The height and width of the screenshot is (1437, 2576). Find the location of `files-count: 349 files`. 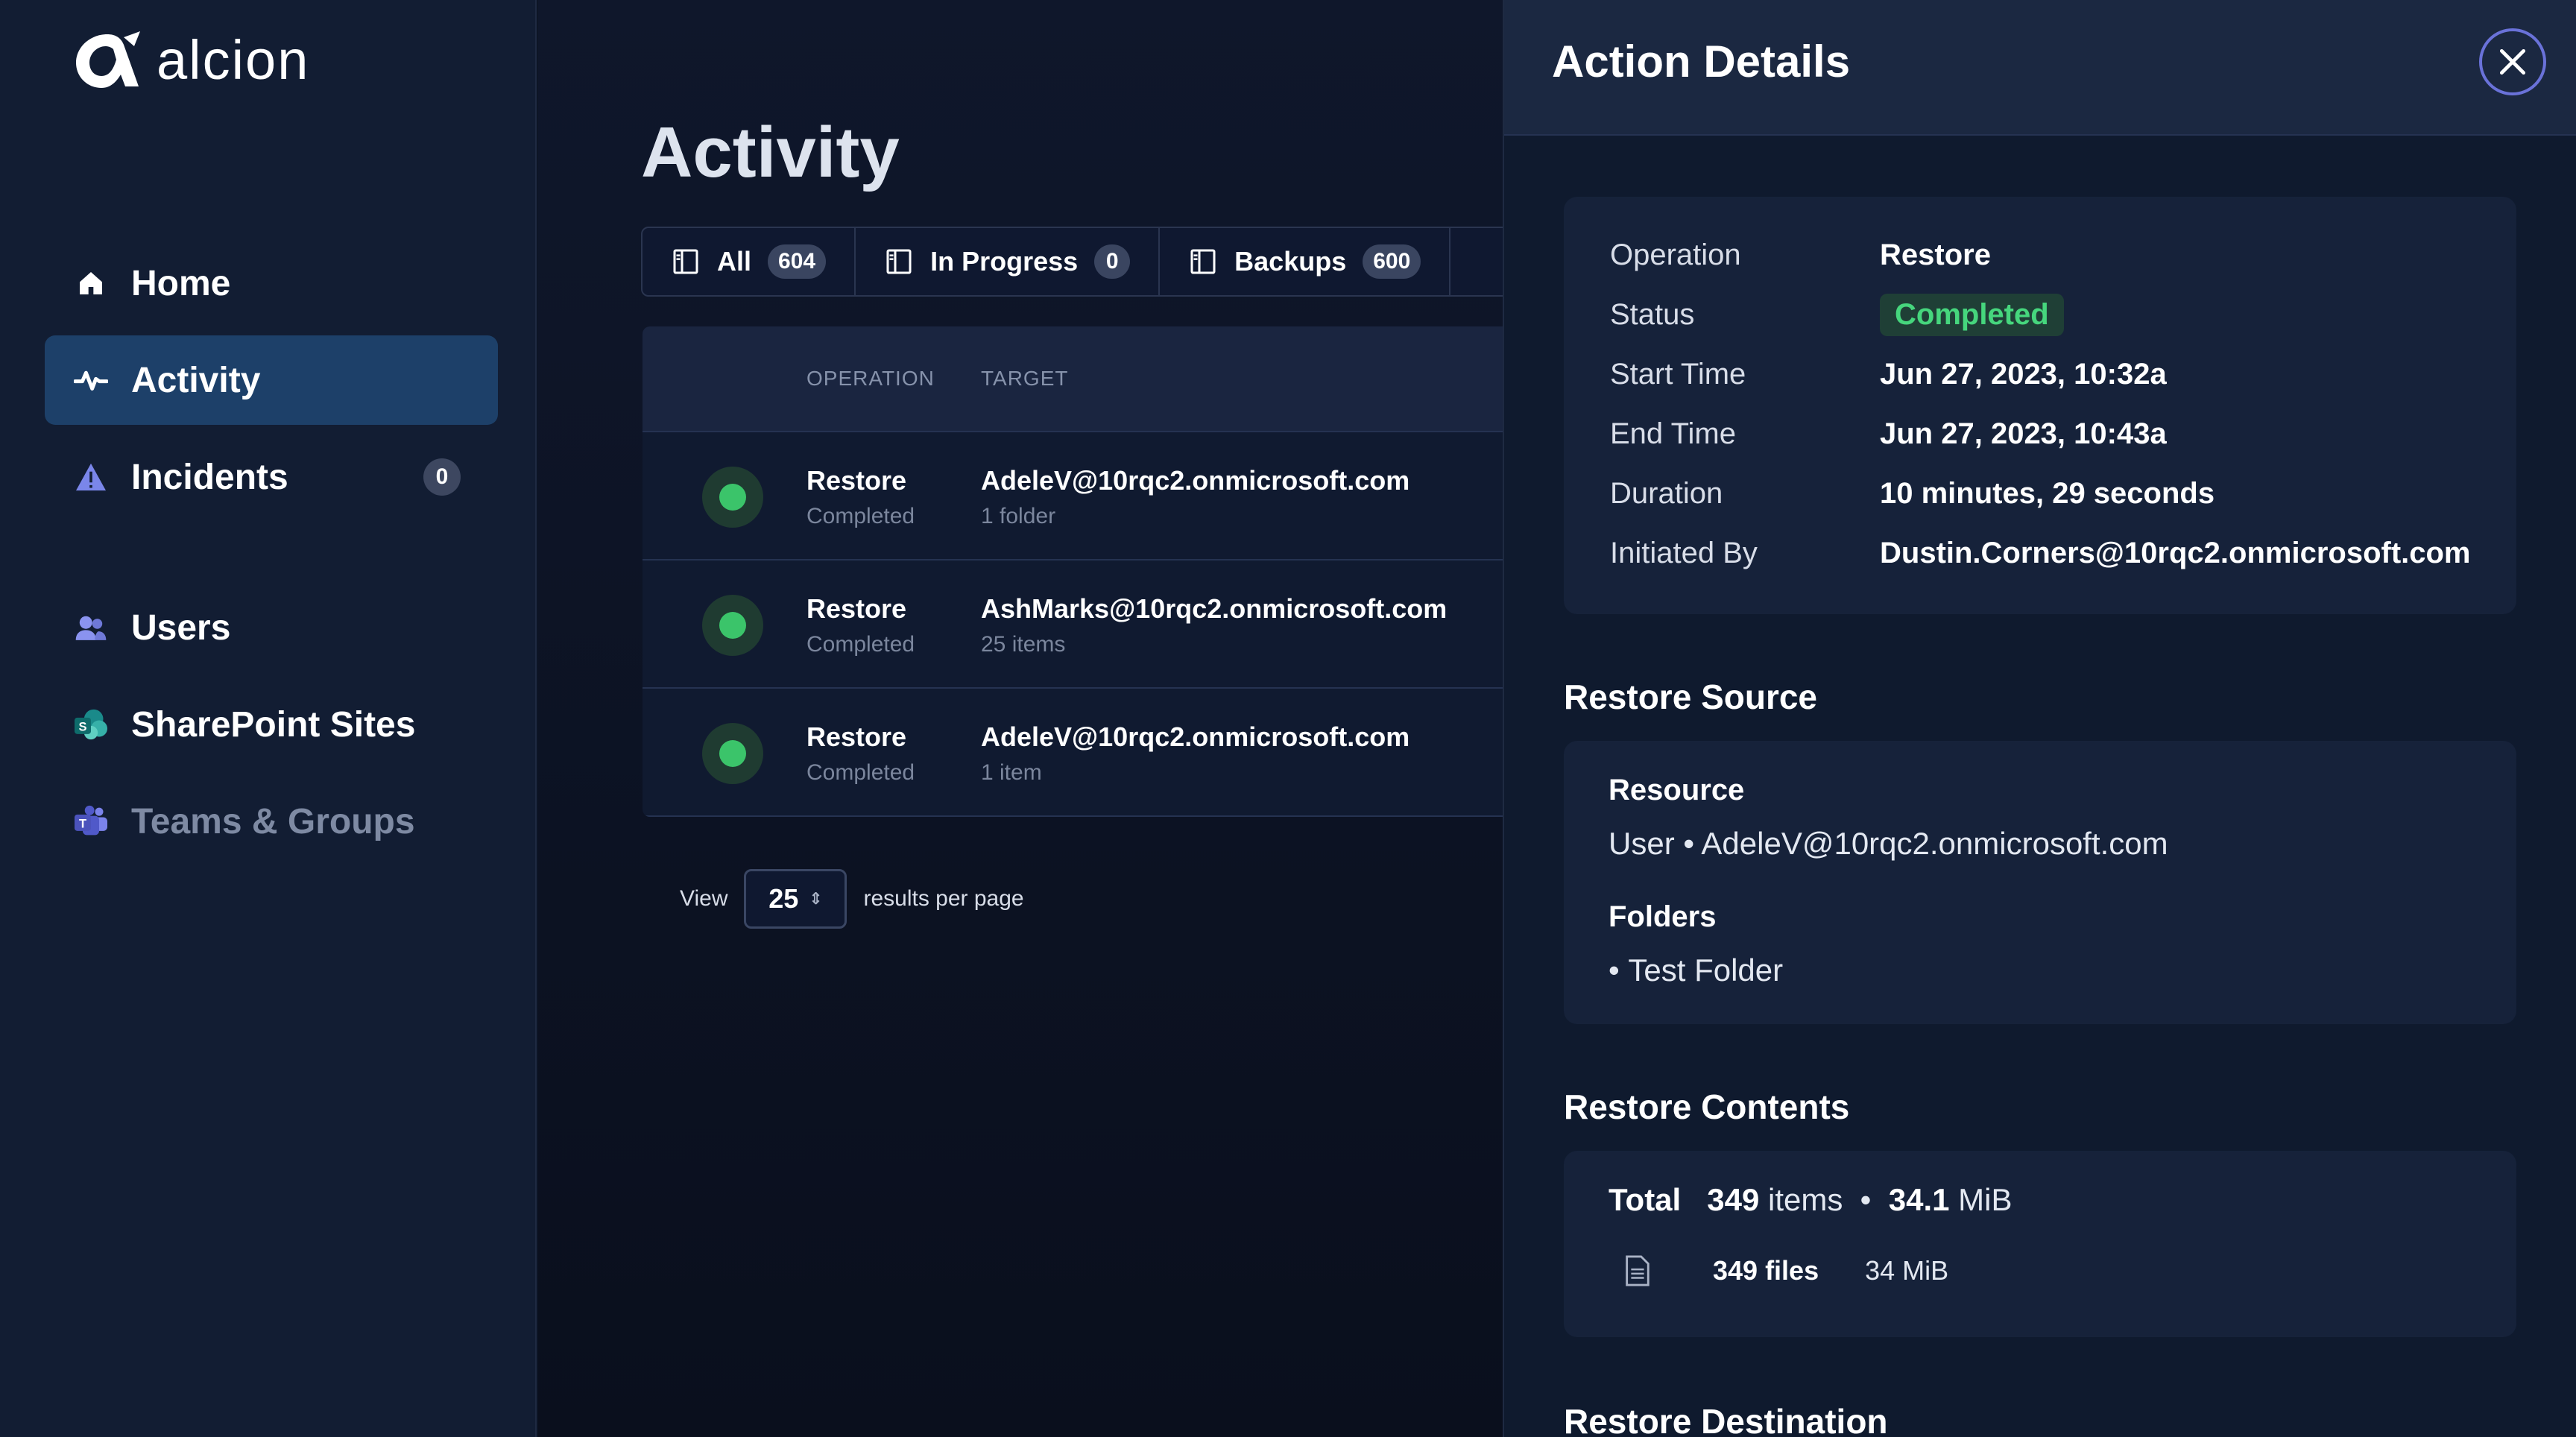

files-count: 349 files is located at coordinates (1766, 1270).